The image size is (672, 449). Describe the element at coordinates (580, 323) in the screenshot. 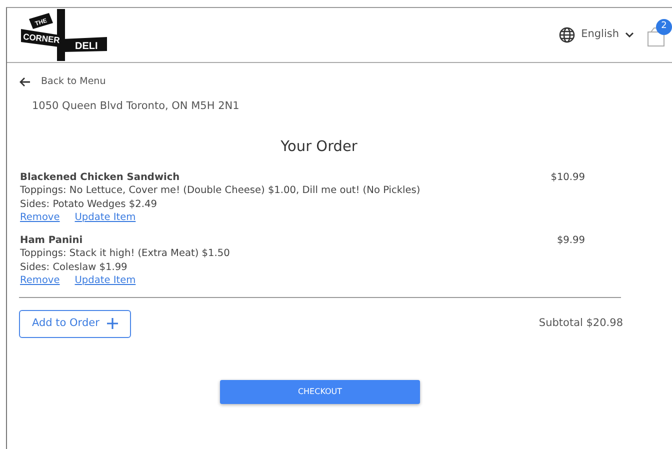

I see `subtotal-text: Subtotal $20.98` at that location.